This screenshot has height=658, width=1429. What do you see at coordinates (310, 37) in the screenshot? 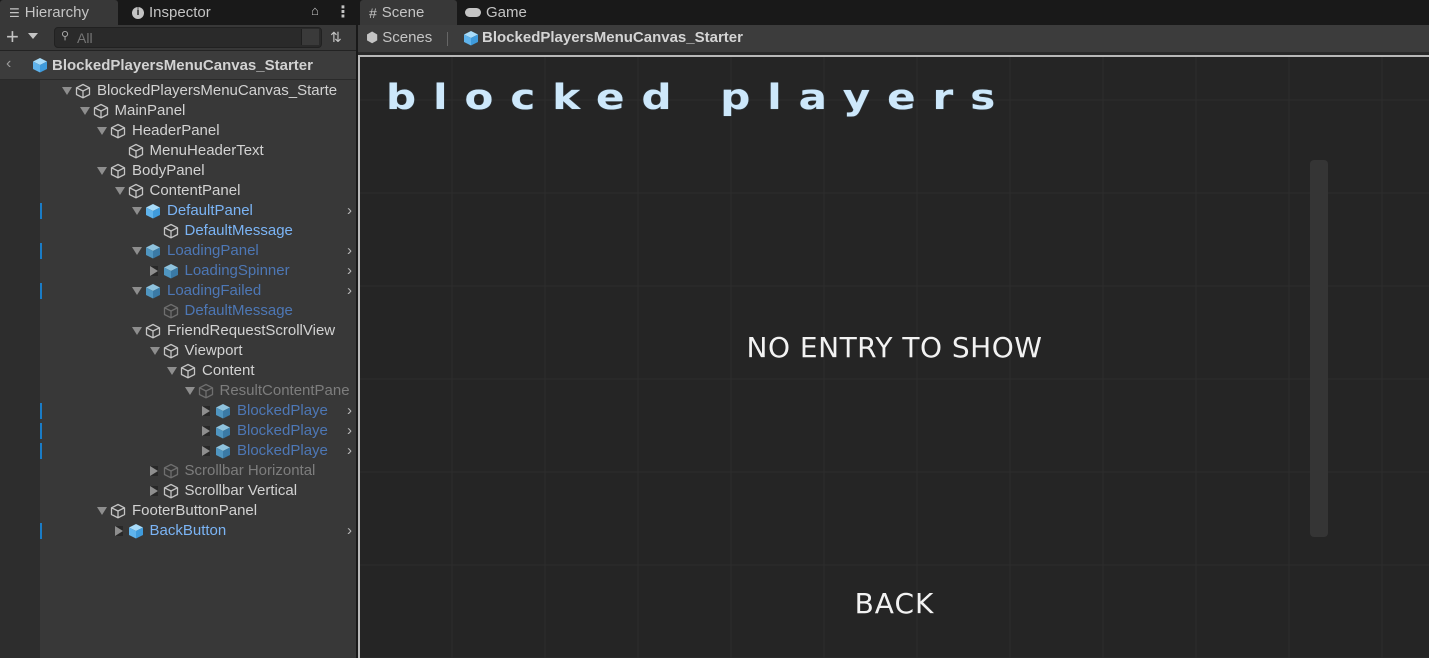
I see `scene-search-icon` at bounding box center [310, 37].